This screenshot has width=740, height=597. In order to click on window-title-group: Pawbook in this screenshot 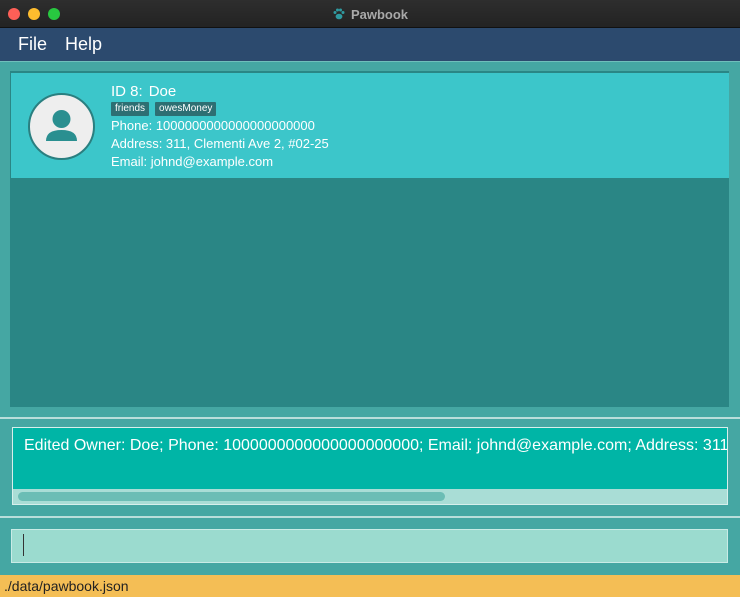, I will do `click(370, 14)`.